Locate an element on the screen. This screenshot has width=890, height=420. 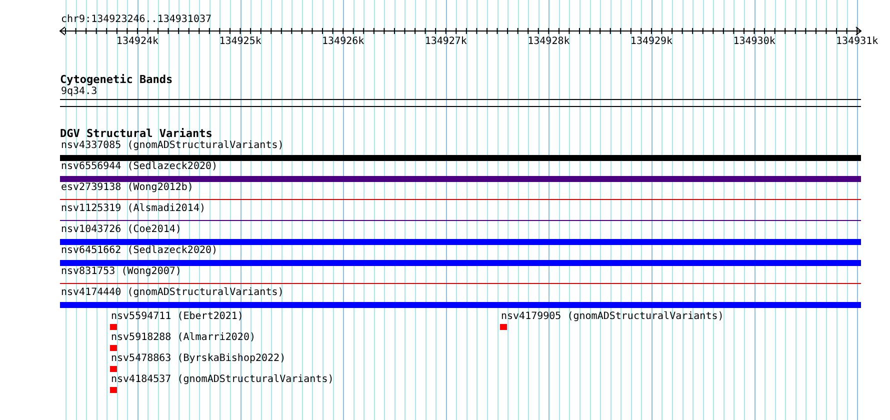
variant-label: nsv1125319 (Alsmadi2014) is located at coordinates (133, 209).